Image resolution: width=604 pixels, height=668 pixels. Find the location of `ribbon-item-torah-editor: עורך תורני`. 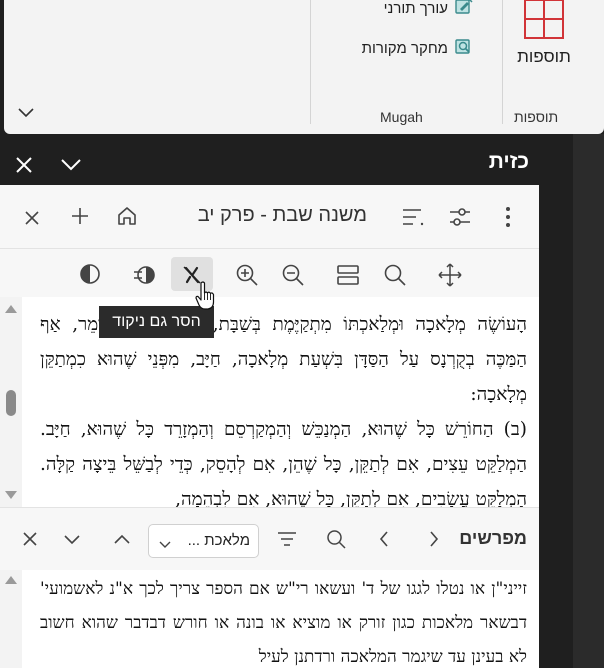

ribbon-item-torah-editor: עורך תורני is located at coordinates (429, 9).